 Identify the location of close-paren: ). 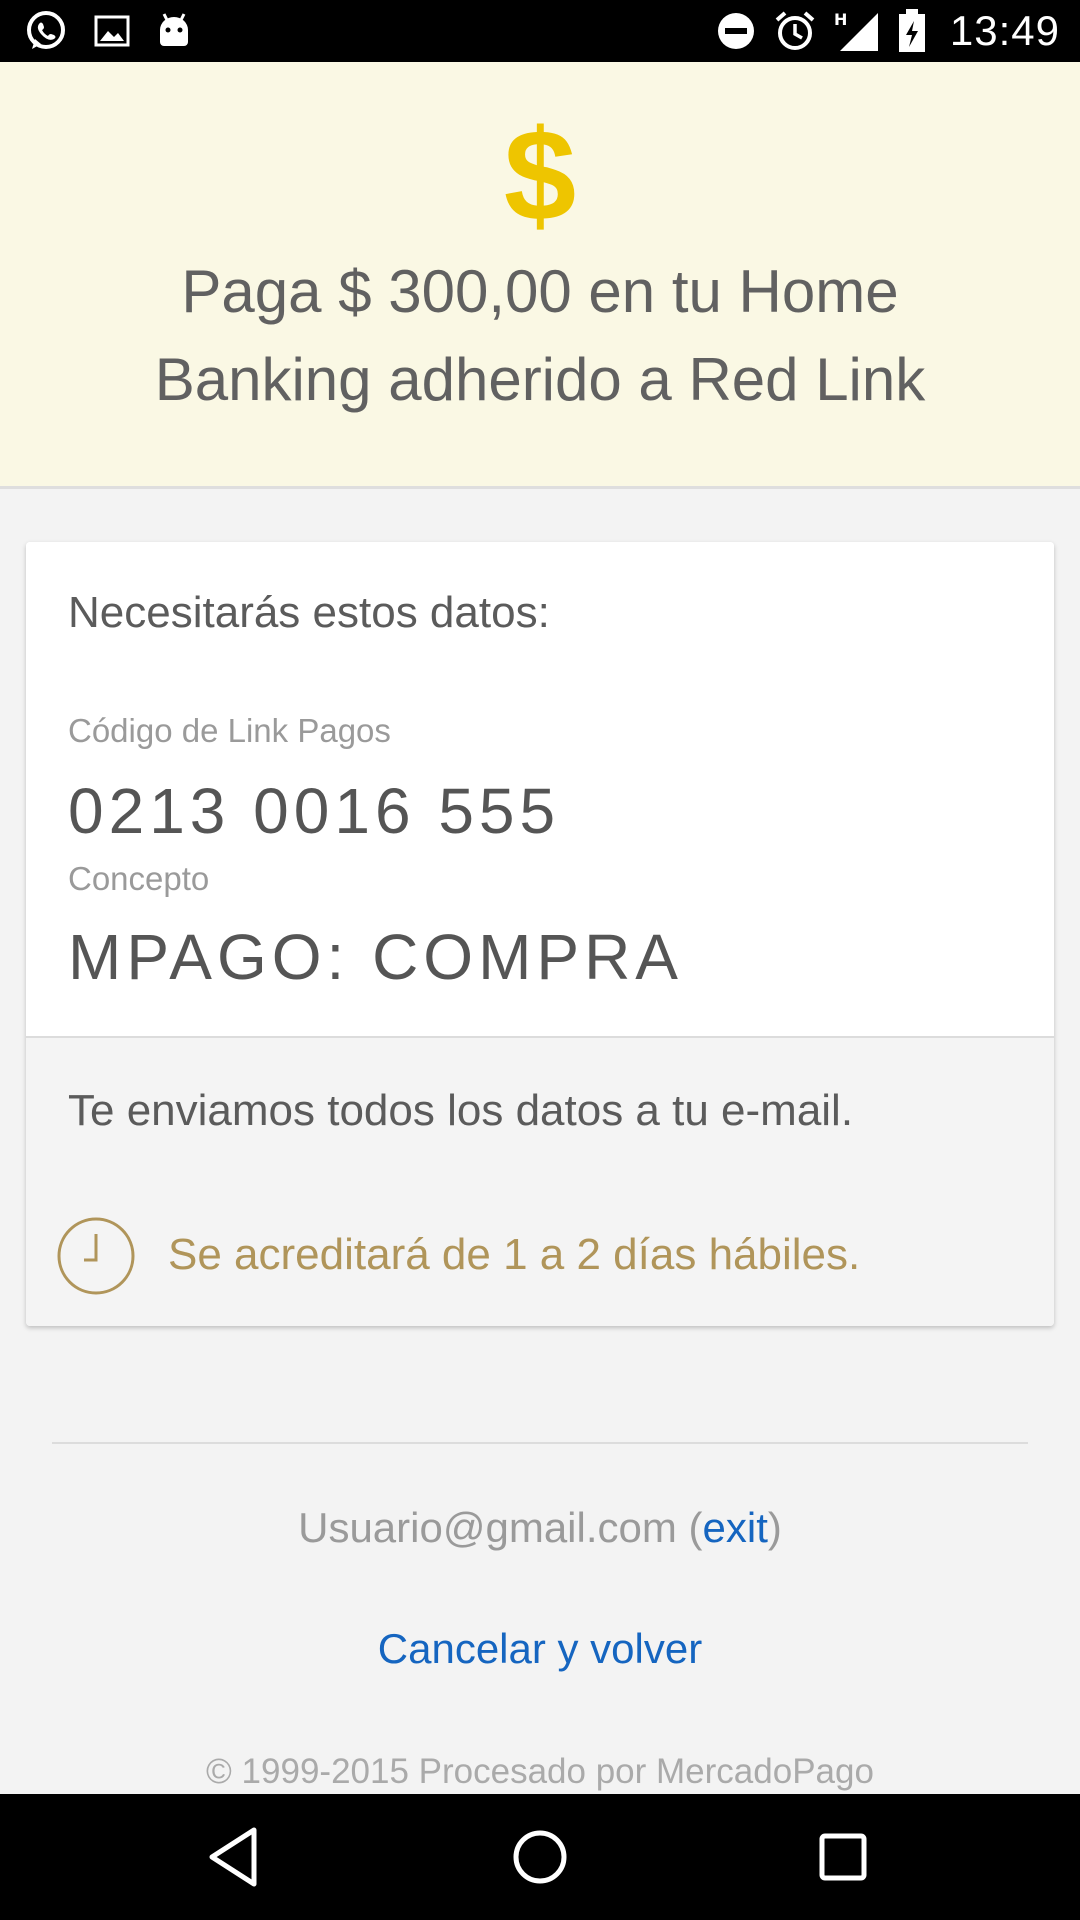
(774, 1527).